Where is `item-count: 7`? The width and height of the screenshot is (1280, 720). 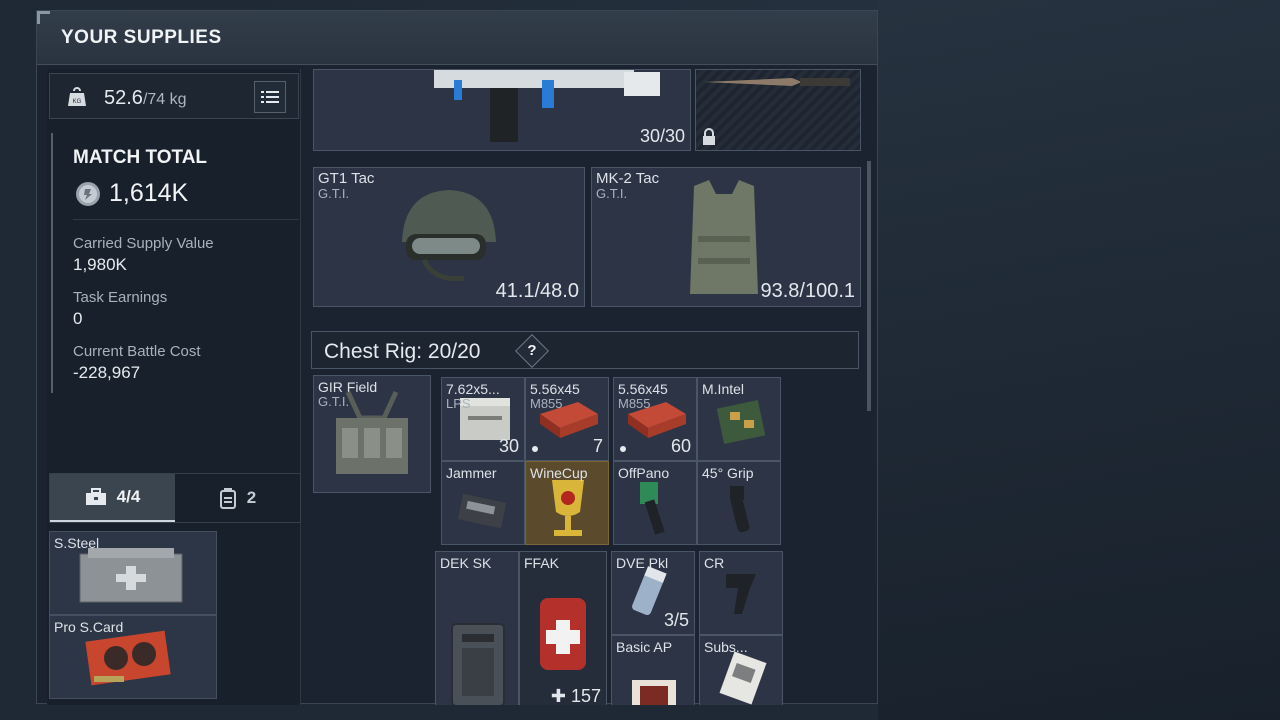 item-count: 7 is located at coordinates (597, 446).